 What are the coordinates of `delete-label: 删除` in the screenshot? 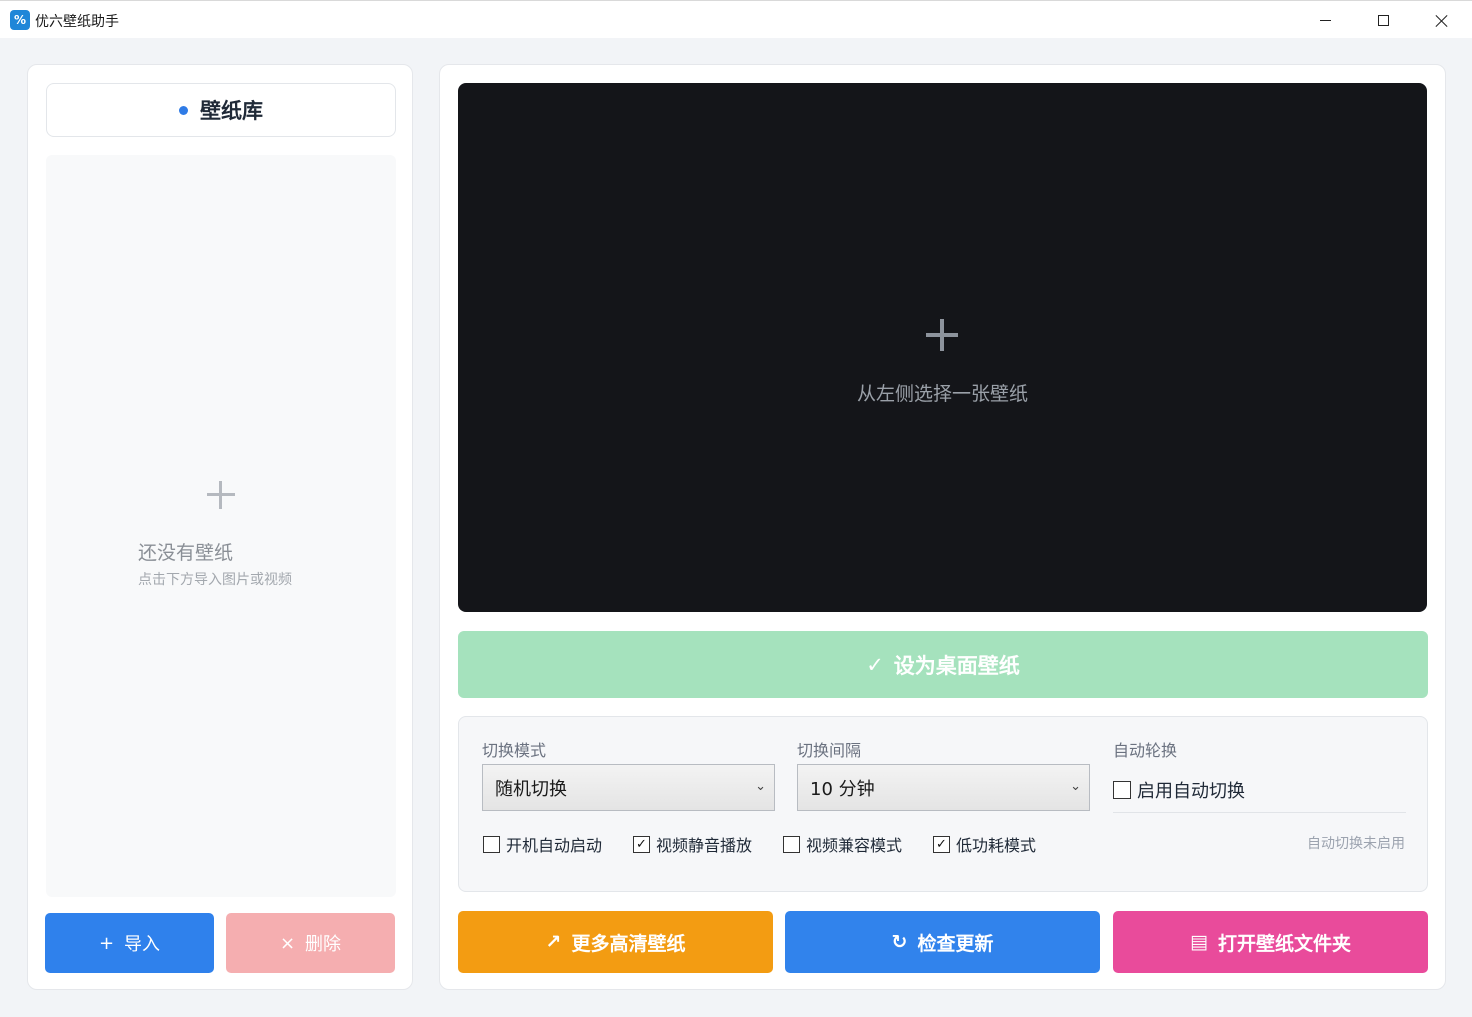 It's located at (323, 944).